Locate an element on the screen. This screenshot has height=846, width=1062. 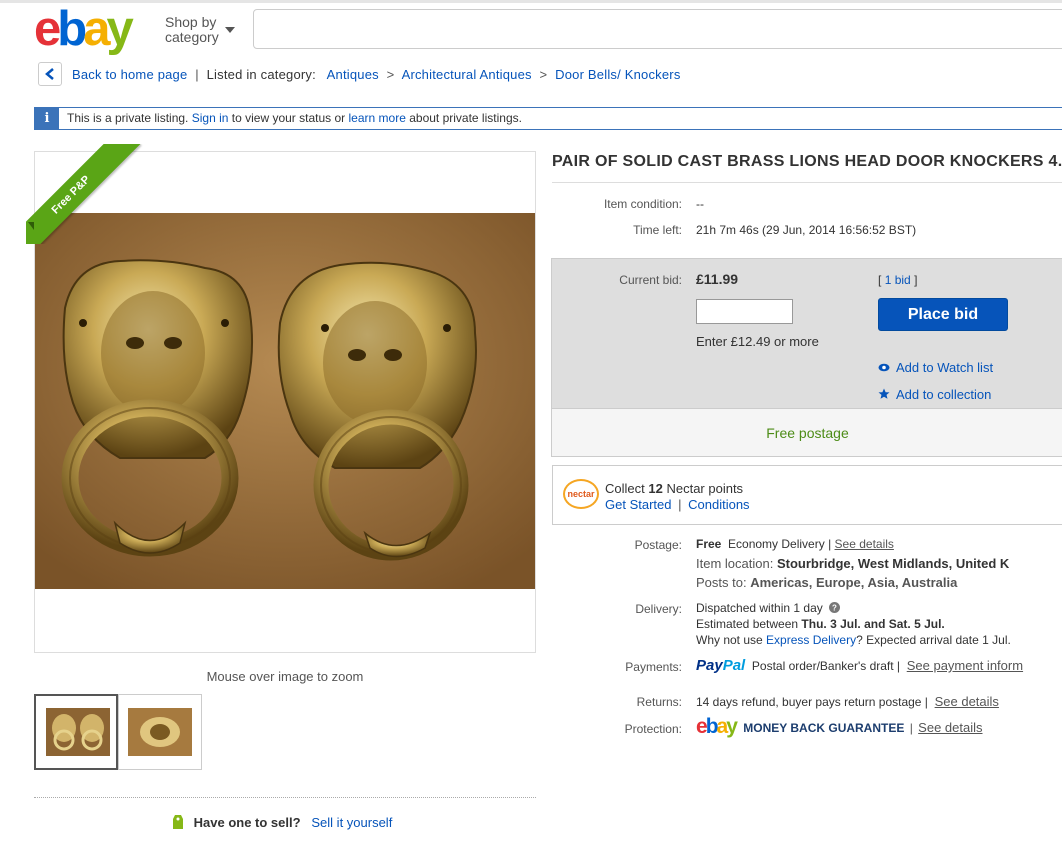
place-bid-button: Place bid is located at coordinates (943, 314).